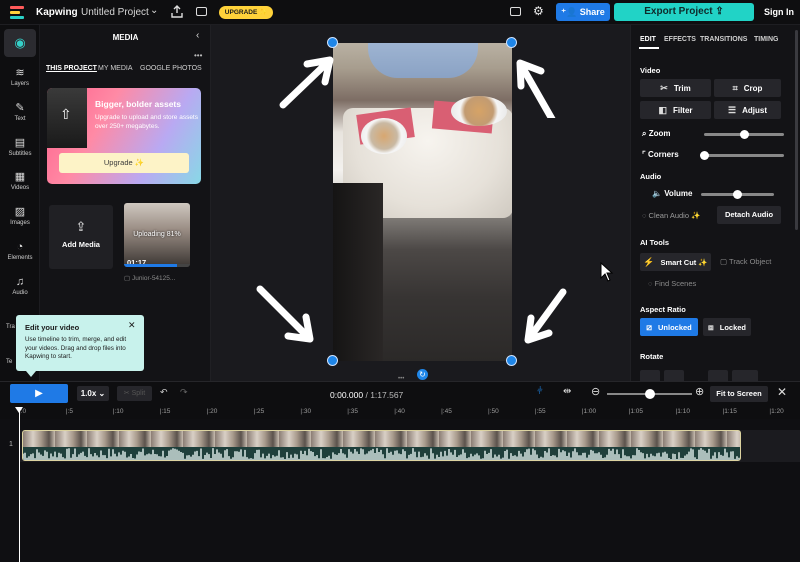 Image resolution: width=800 pixels, height=562 pixels. What do you see at coordinates (745, 261) in the screenshot?
I see `track-object-option: ▢ Track Object` at bounding box center [745, 261].